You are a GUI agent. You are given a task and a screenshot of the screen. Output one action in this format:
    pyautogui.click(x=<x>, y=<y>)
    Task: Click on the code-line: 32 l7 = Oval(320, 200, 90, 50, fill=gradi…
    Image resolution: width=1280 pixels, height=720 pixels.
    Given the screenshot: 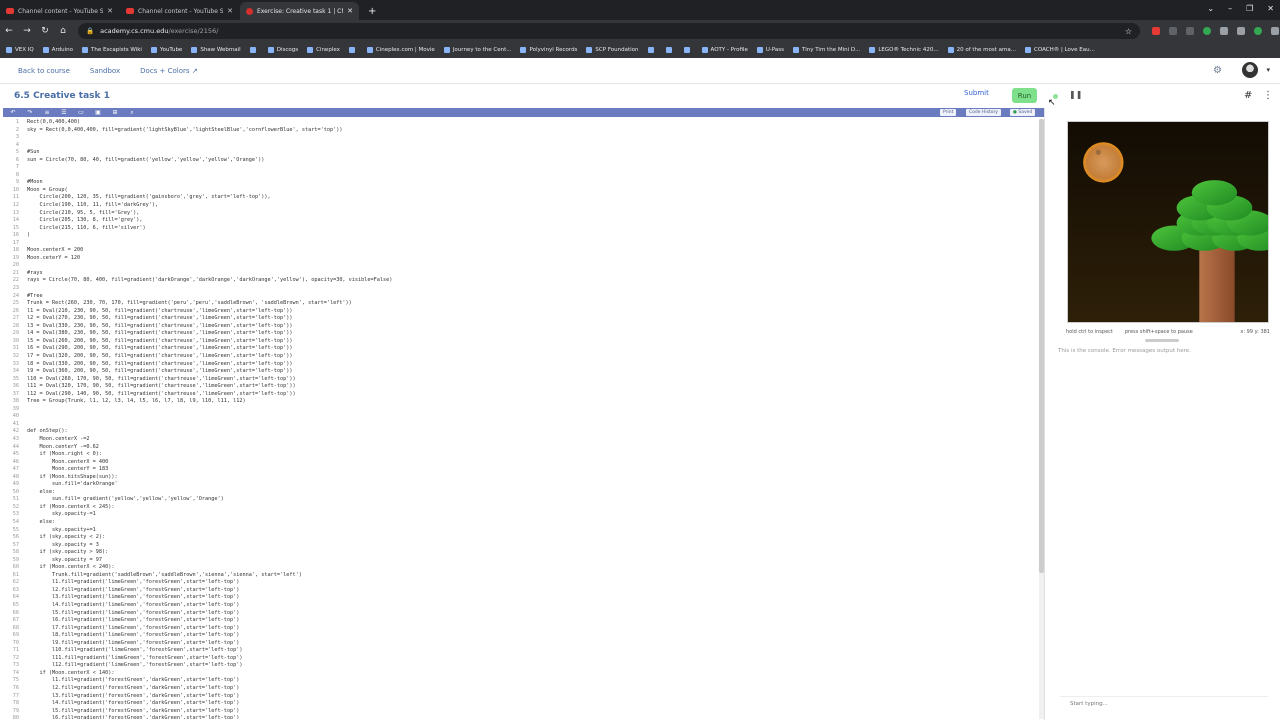 What is the action you would take?
    pyautogui.click(x=520, y=357)
    